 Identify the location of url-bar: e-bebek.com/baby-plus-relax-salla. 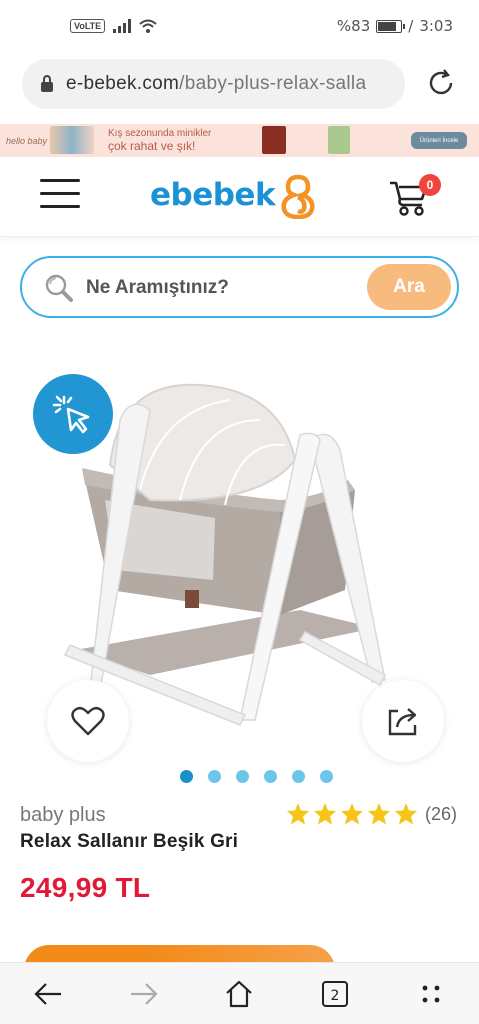
(213, 84).